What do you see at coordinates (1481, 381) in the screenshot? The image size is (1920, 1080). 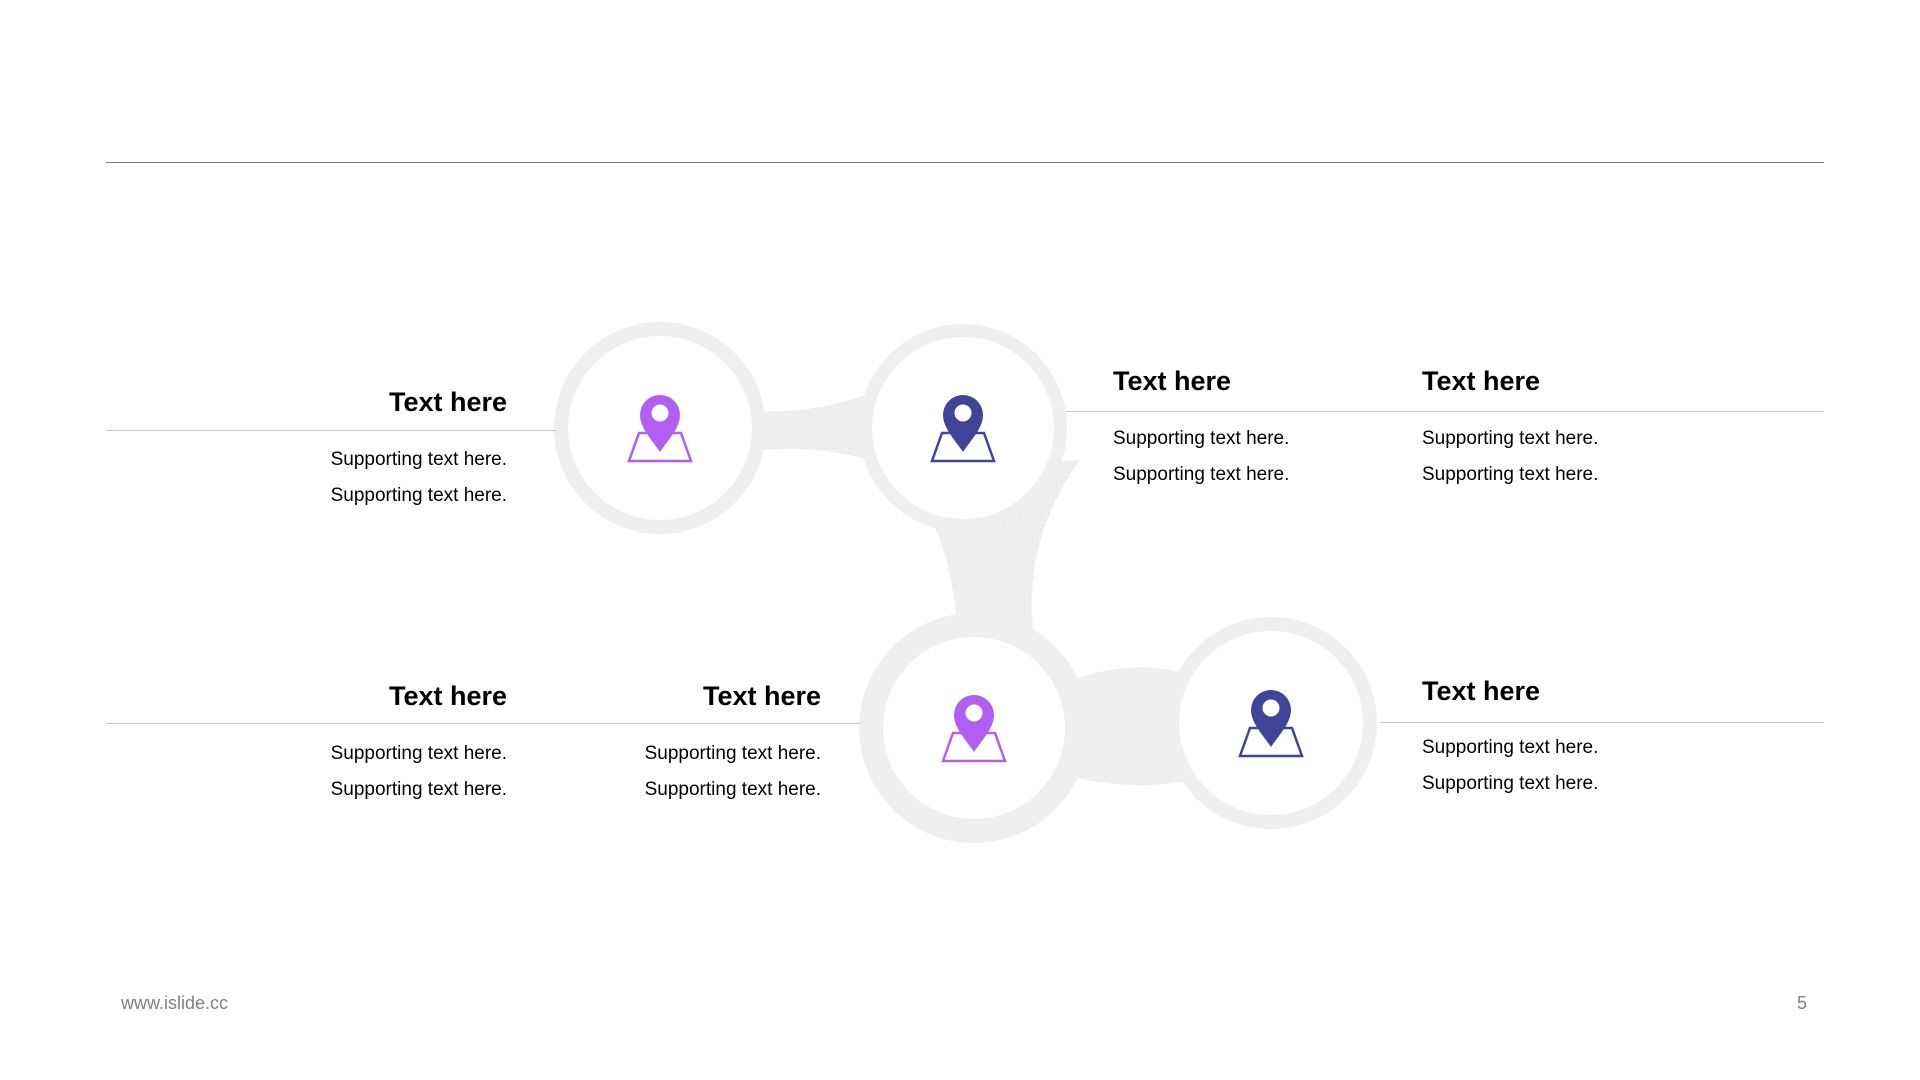 I see `block-3-title: Text here` at bounding box center [1481, 381].